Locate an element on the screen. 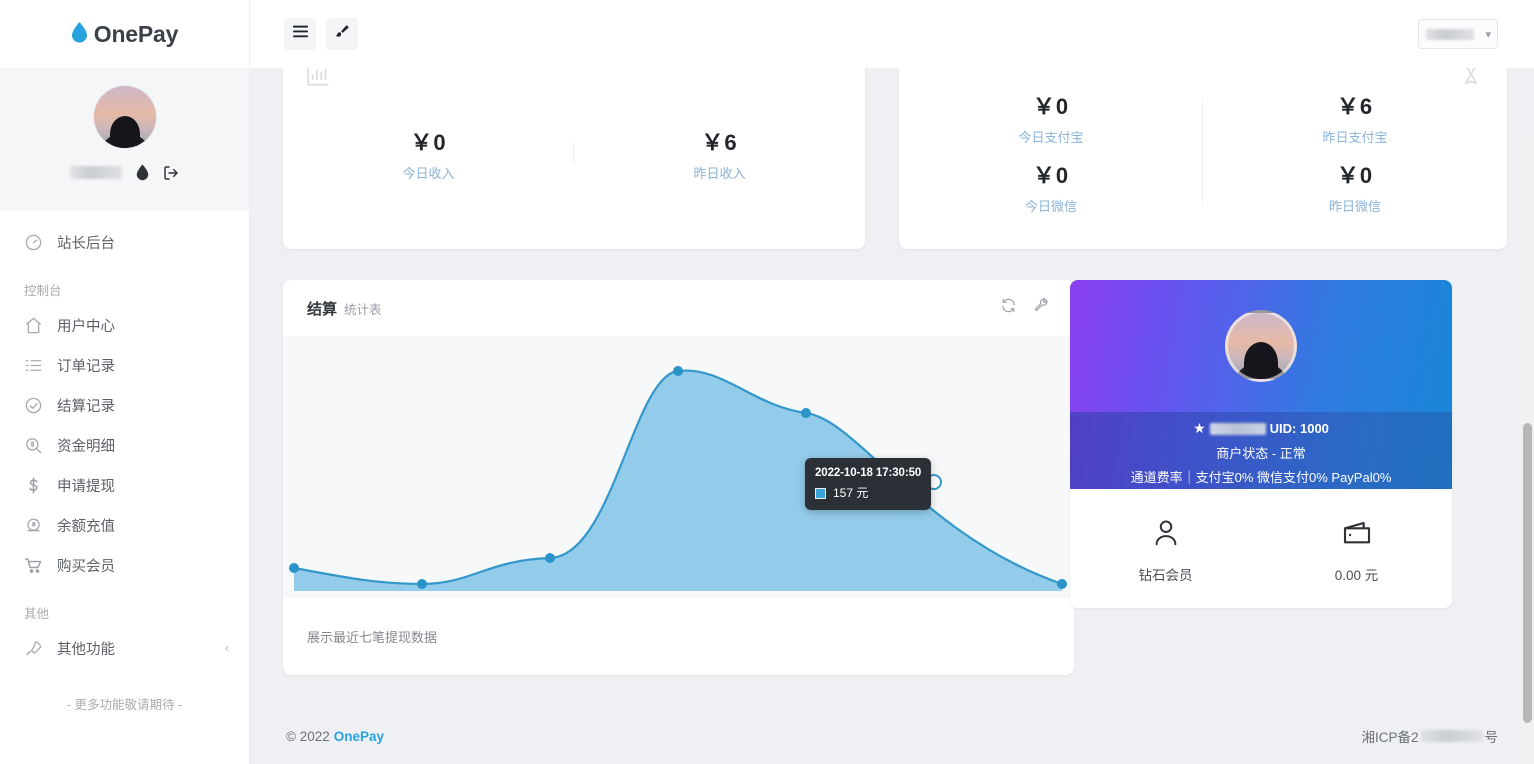 The image size is (1534, 764). income-stat-card: ￥0 今日收入 ￥6 昨日收入 is located at coordinates (574, 158).